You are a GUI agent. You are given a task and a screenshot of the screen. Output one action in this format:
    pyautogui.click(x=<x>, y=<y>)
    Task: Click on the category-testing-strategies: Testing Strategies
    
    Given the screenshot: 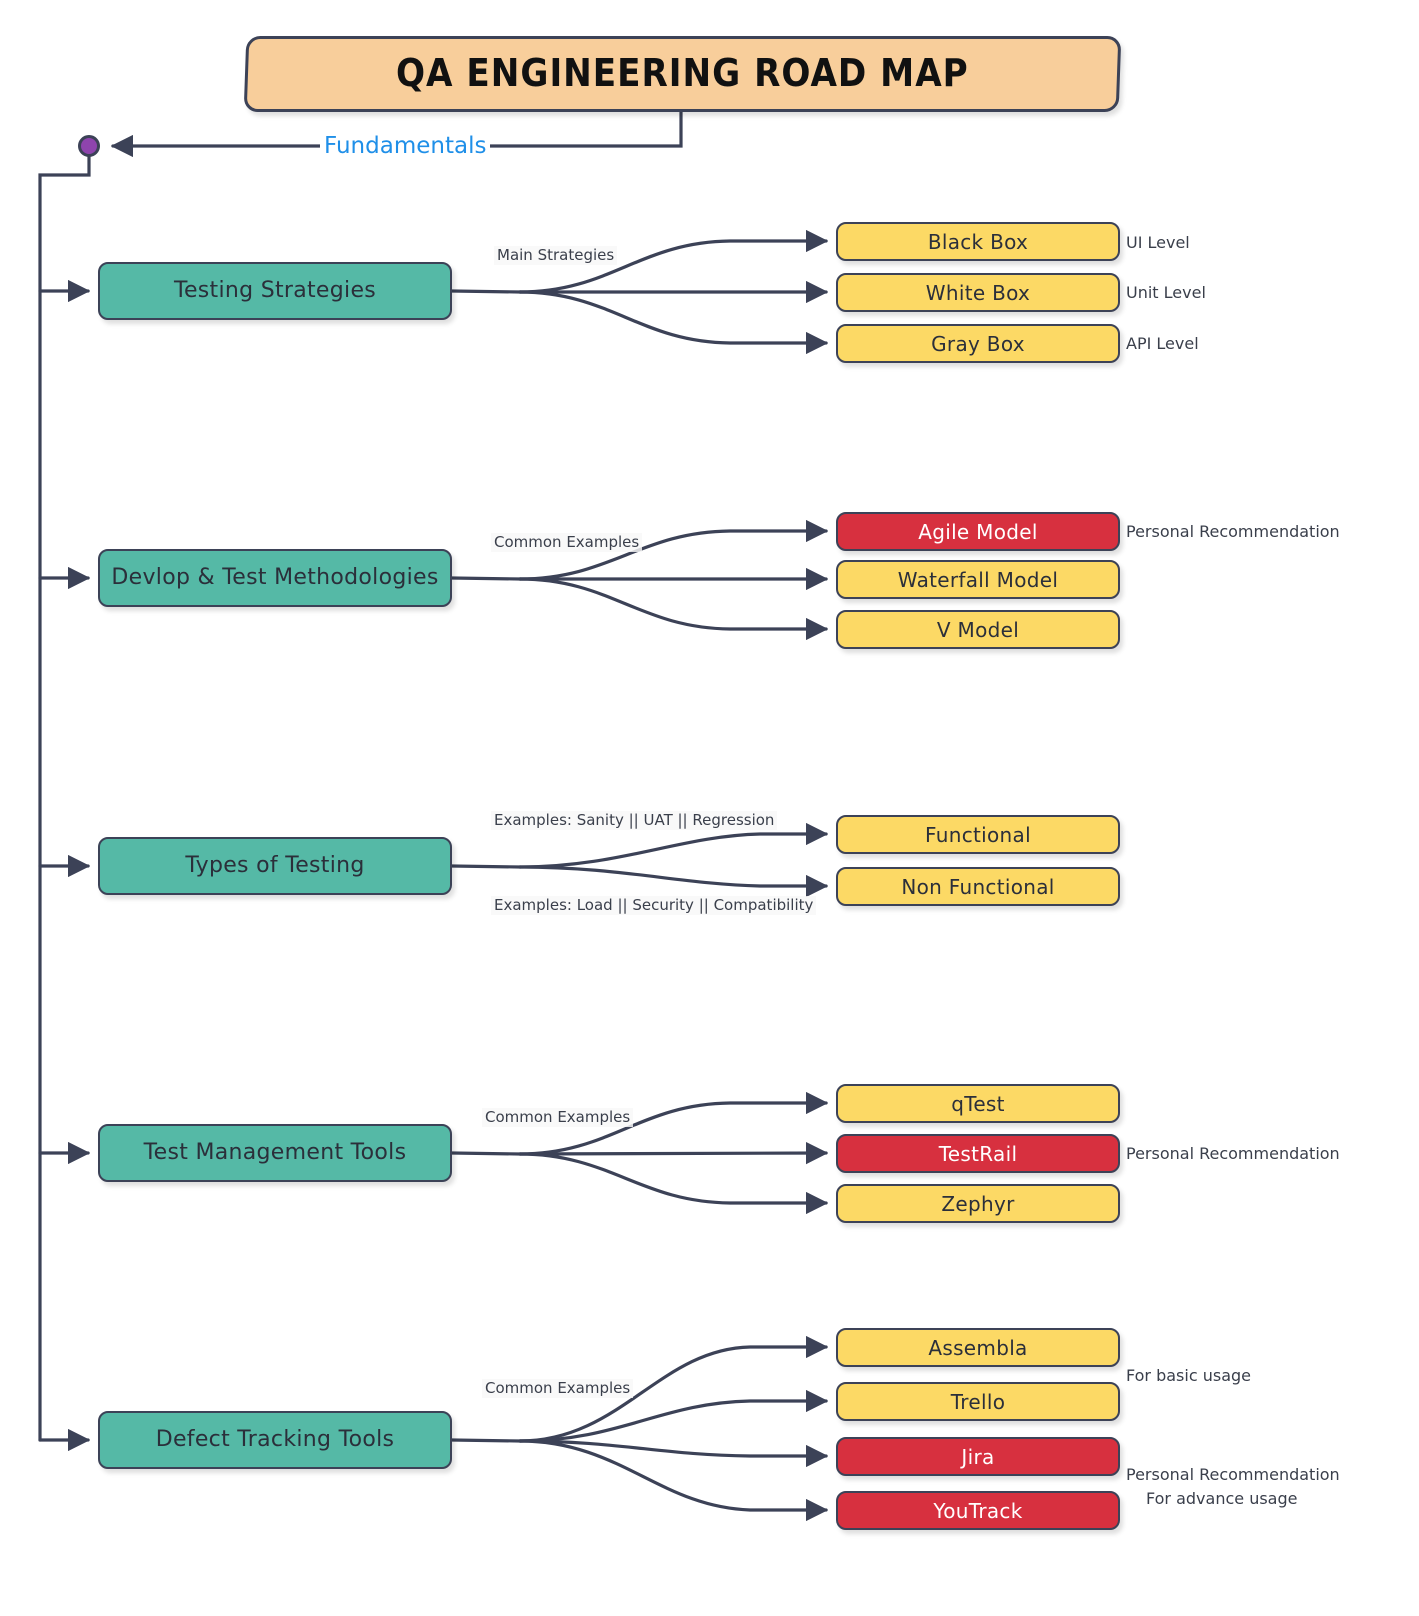 What is the action you would take?
    pyautogui.click(x=275, y=291)
    